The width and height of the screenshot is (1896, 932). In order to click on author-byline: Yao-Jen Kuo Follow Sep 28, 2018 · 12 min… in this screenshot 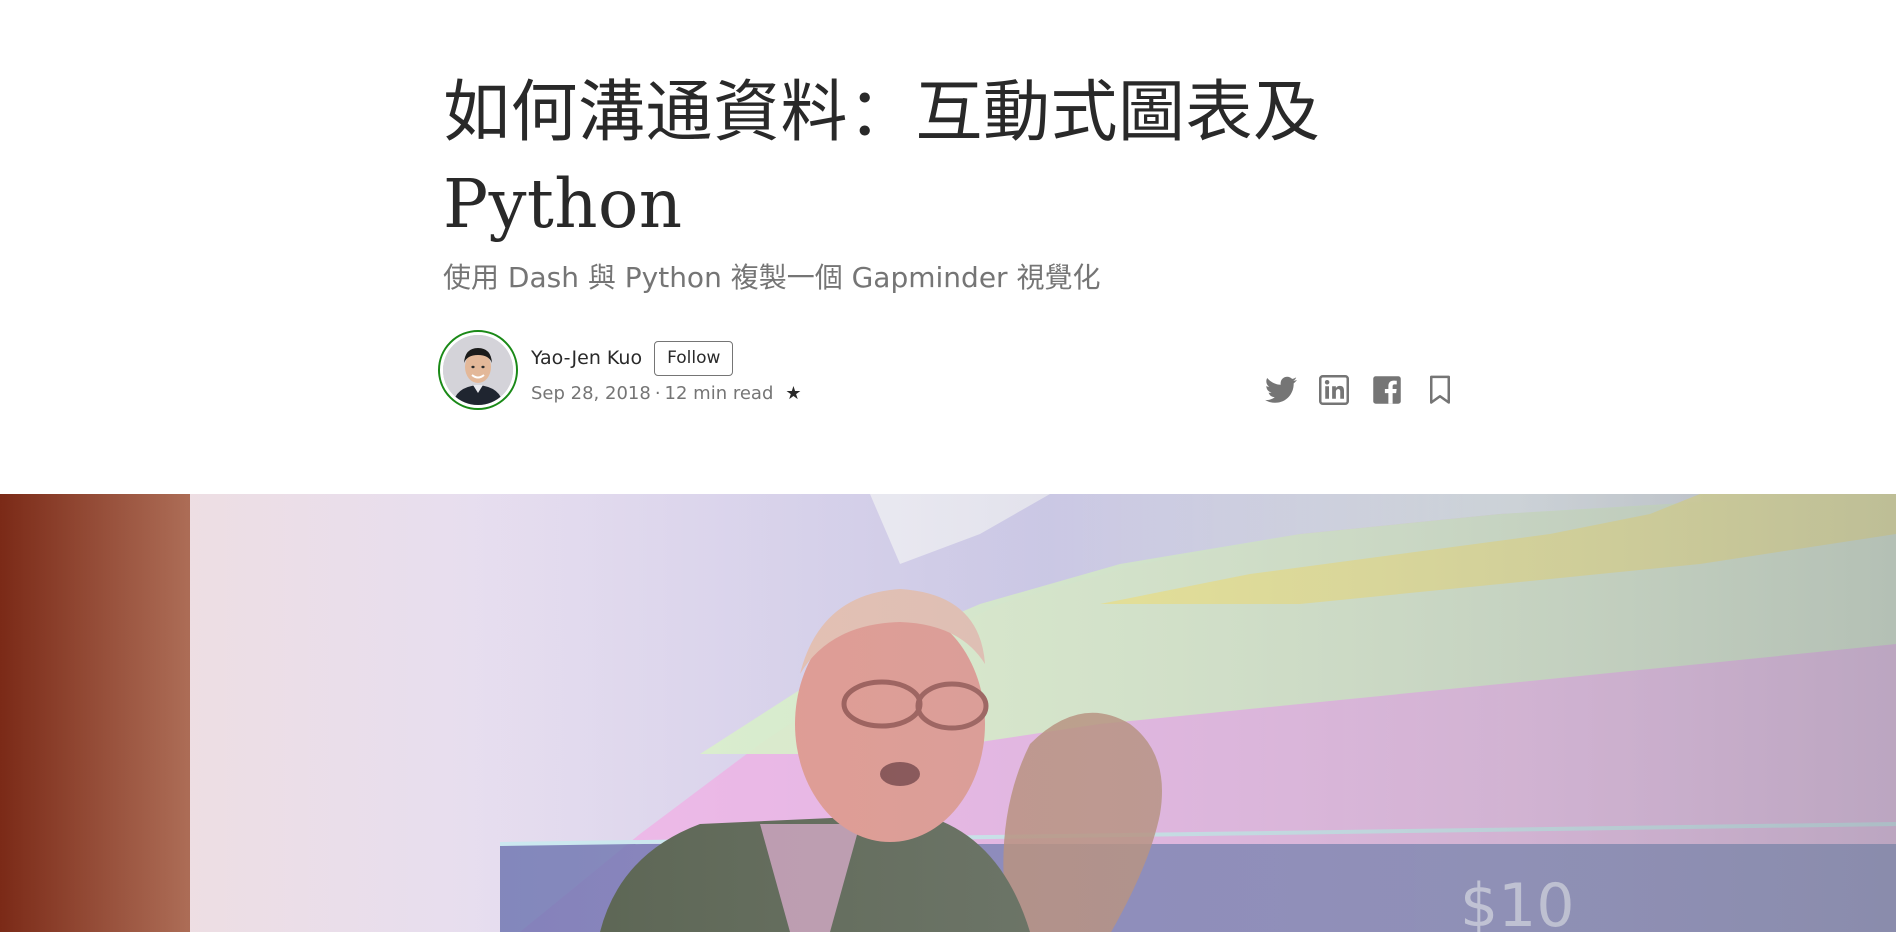, I will do `click(948, 375)`.